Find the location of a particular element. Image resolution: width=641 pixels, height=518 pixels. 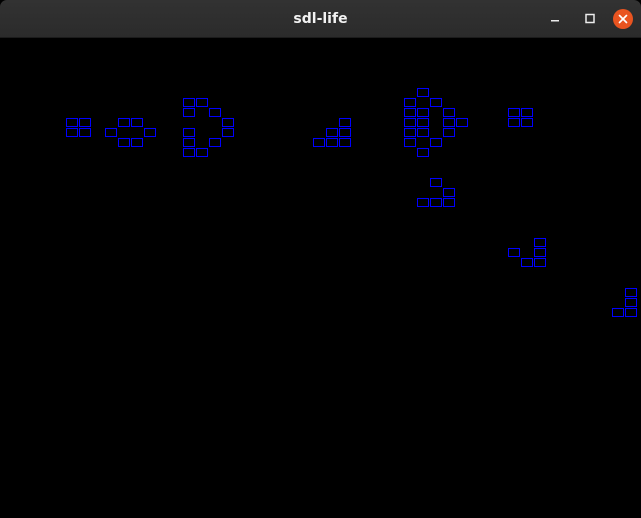

minimize-icon is located at coordinates (555, 21).